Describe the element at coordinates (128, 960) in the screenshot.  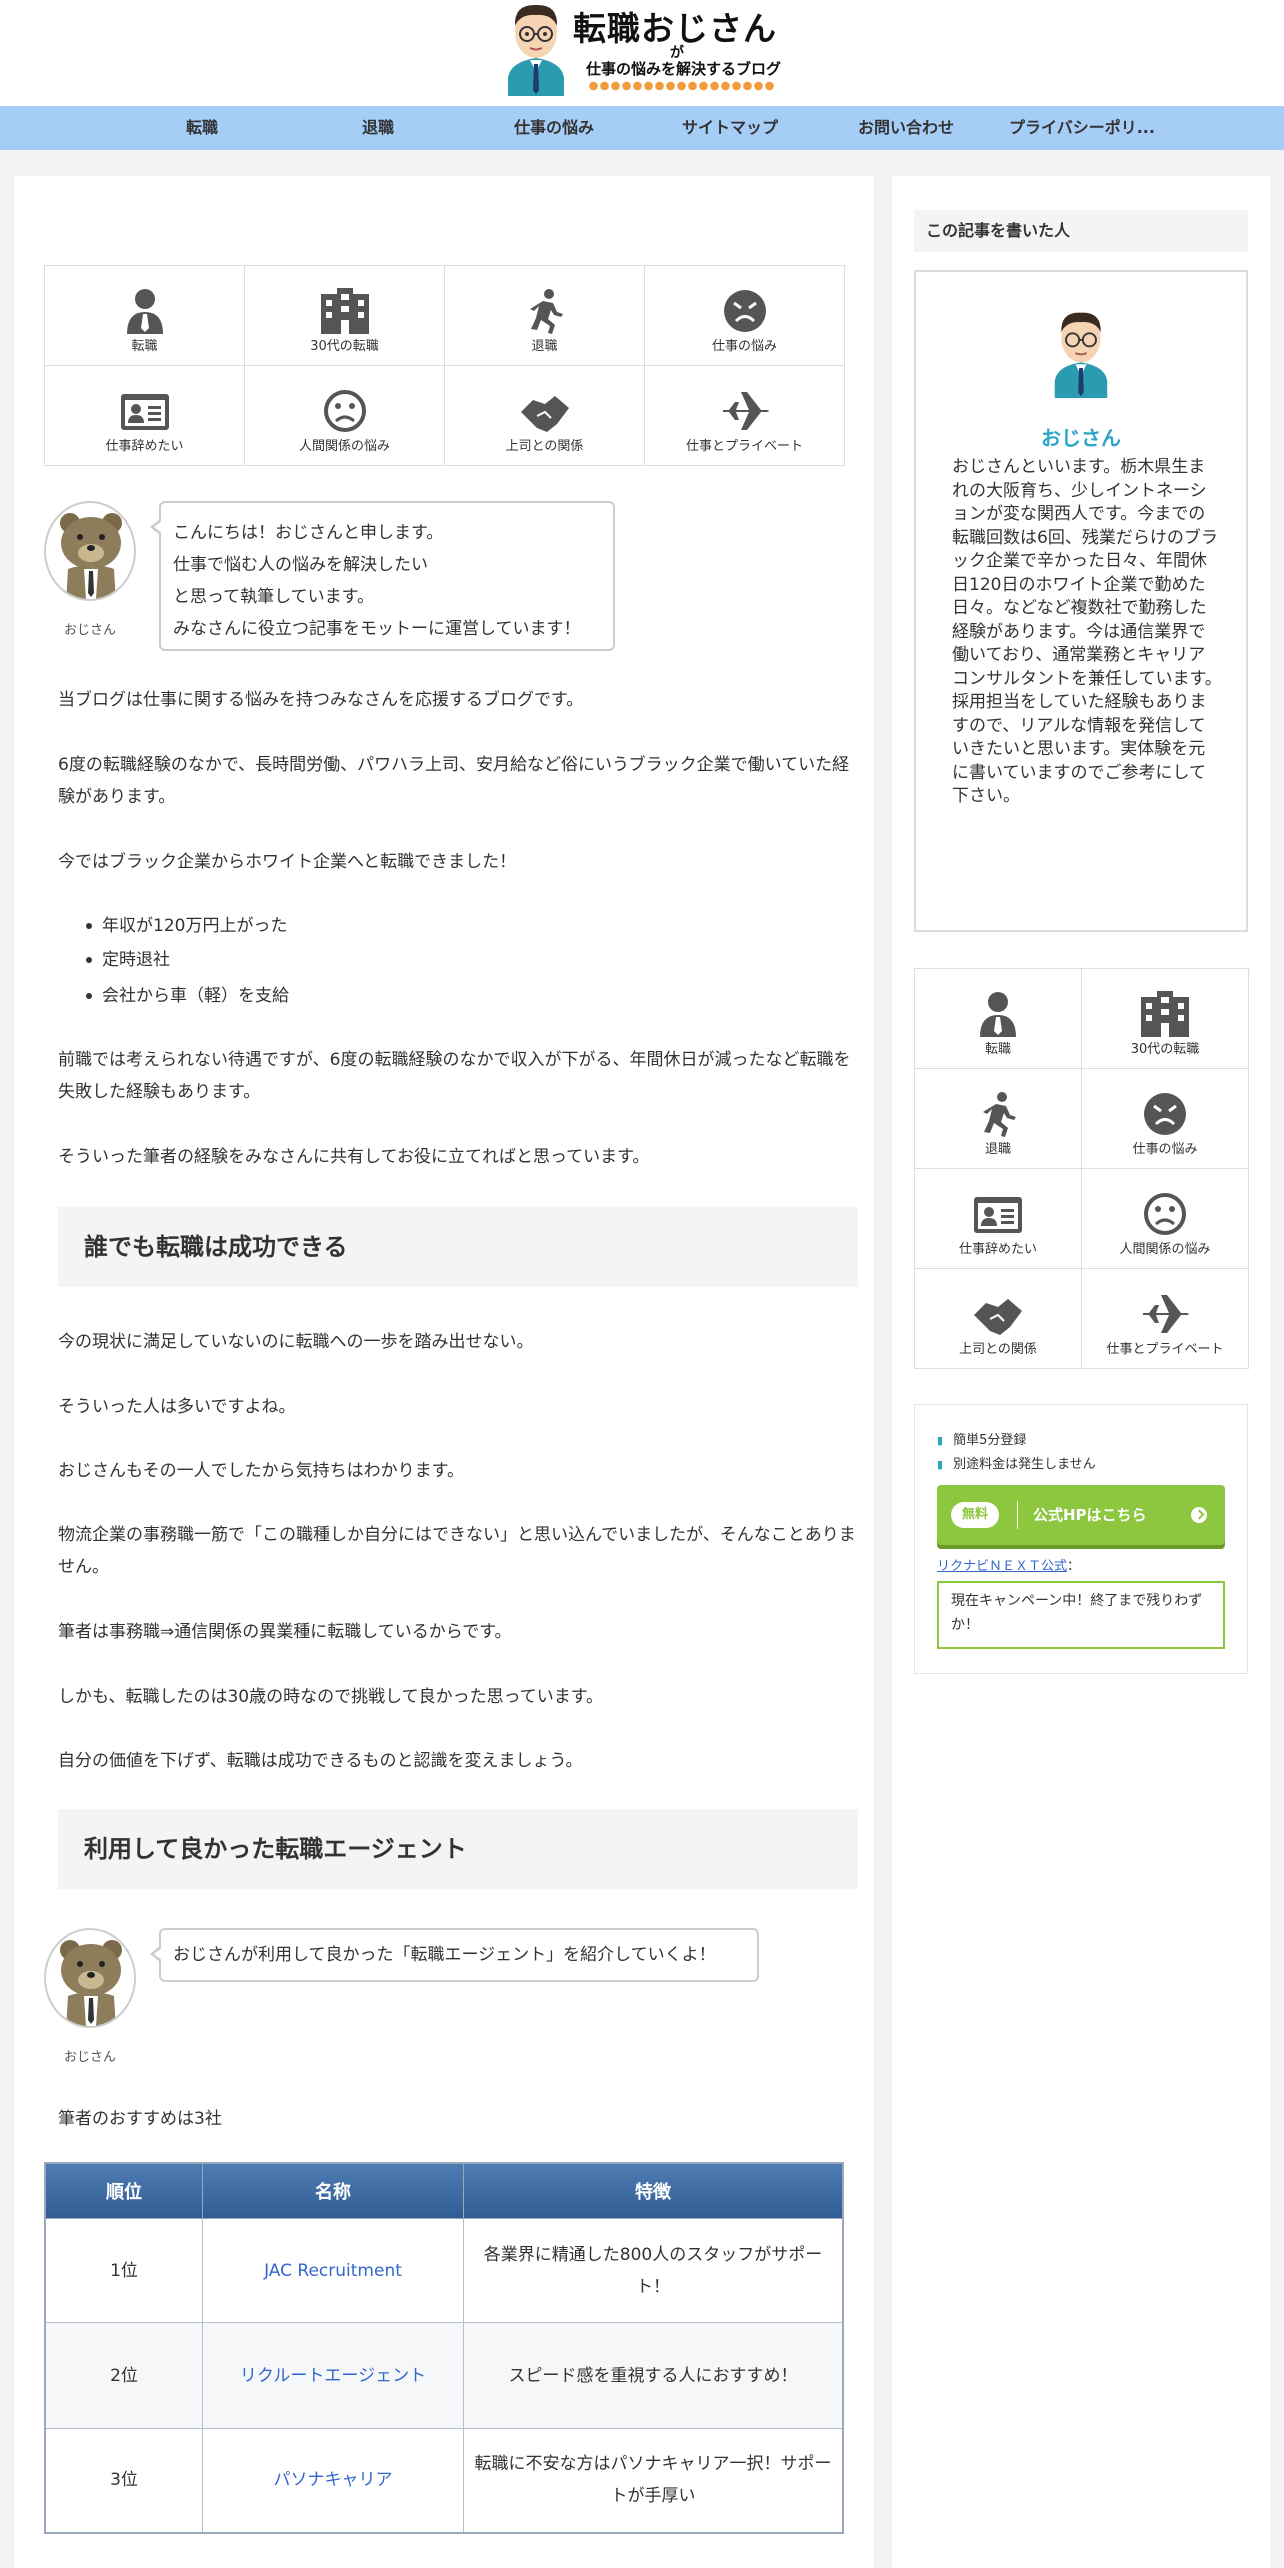
I see `list-item: 定時退社` at that location.